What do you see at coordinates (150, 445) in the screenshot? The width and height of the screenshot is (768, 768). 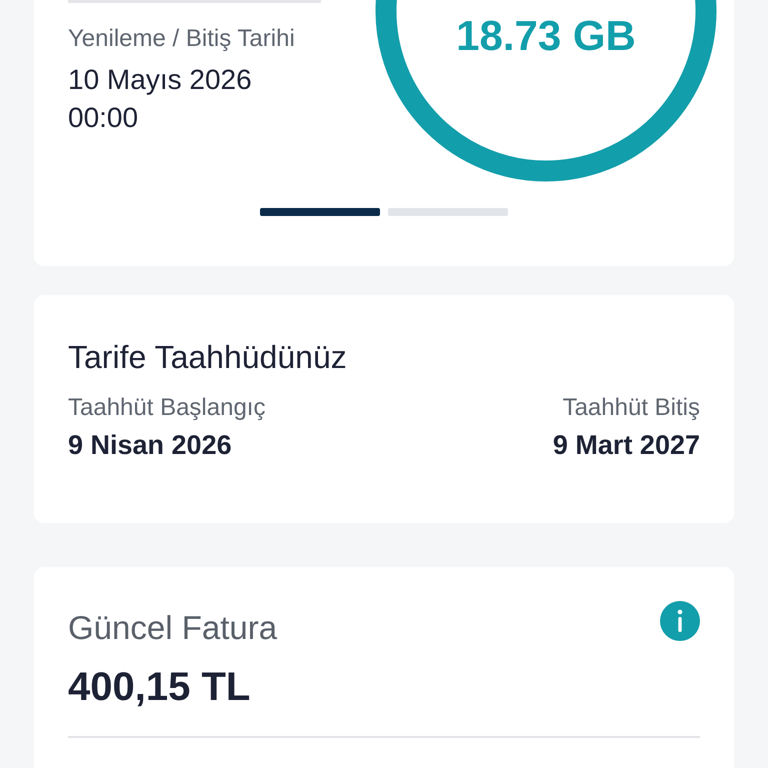 I see `start-date: 9 Nisan 2026` at bounding box center [150, 445].